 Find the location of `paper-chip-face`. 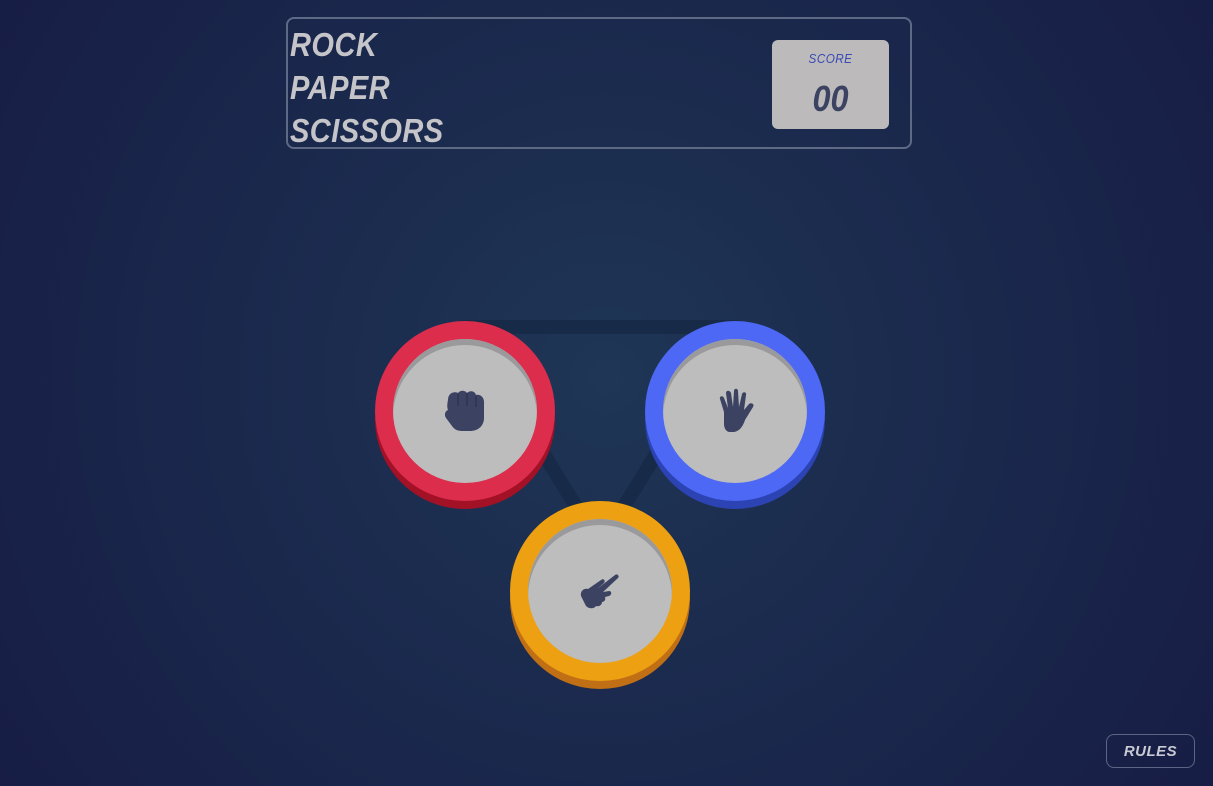

paper-chip-face is located at coordinates (735, 411).